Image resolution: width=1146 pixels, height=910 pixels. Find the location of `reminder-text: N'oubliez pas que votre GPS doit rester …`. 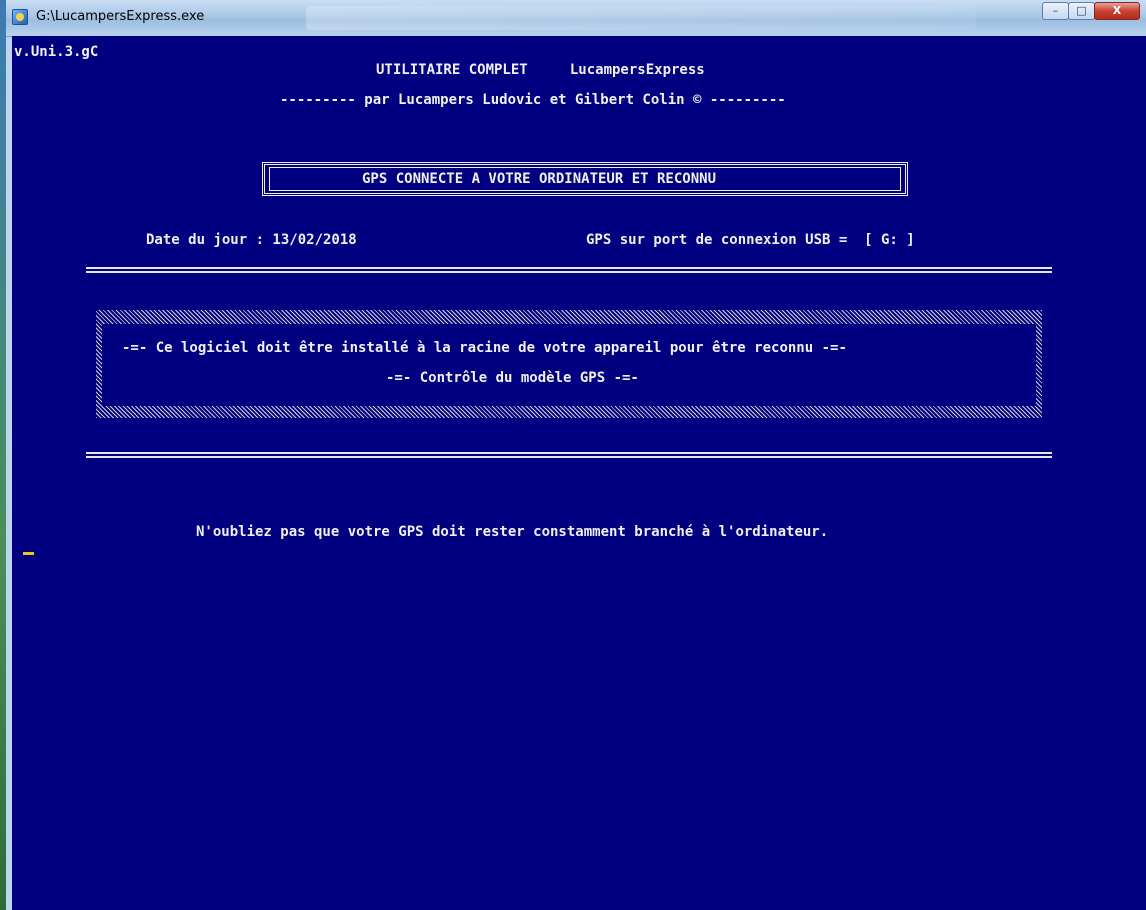

reminder-text: N'oubliez pas que votre GPS doit rester … is located at coordinates (512, 532).